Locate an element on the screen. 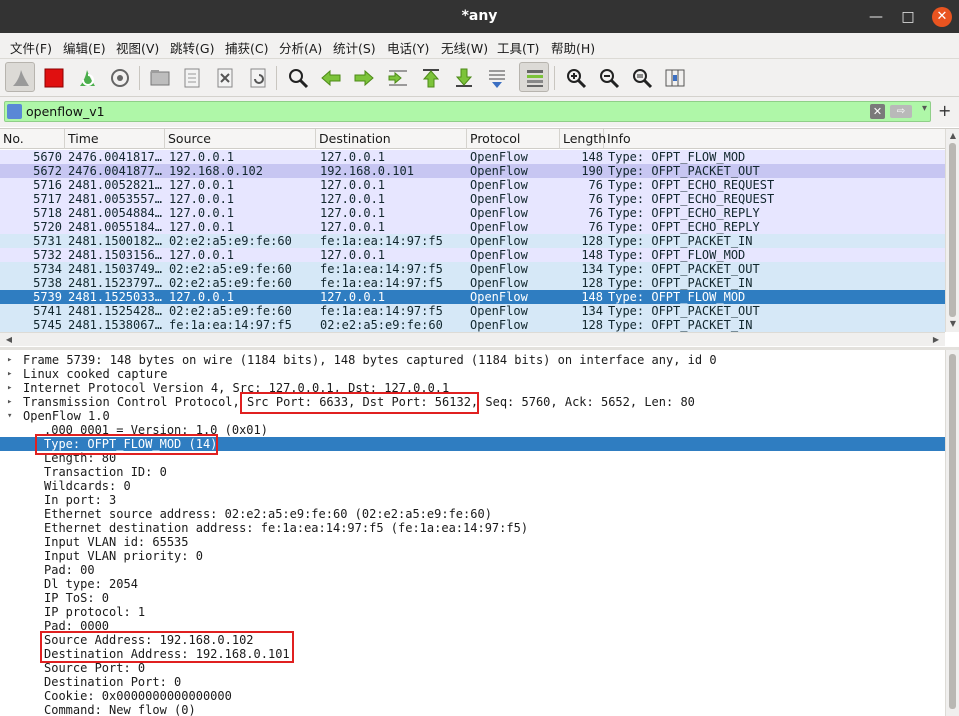 The height and width of the screenshot is (716, 959). detail-line: IP protocol: 1 is located at coordinates (472, 612).